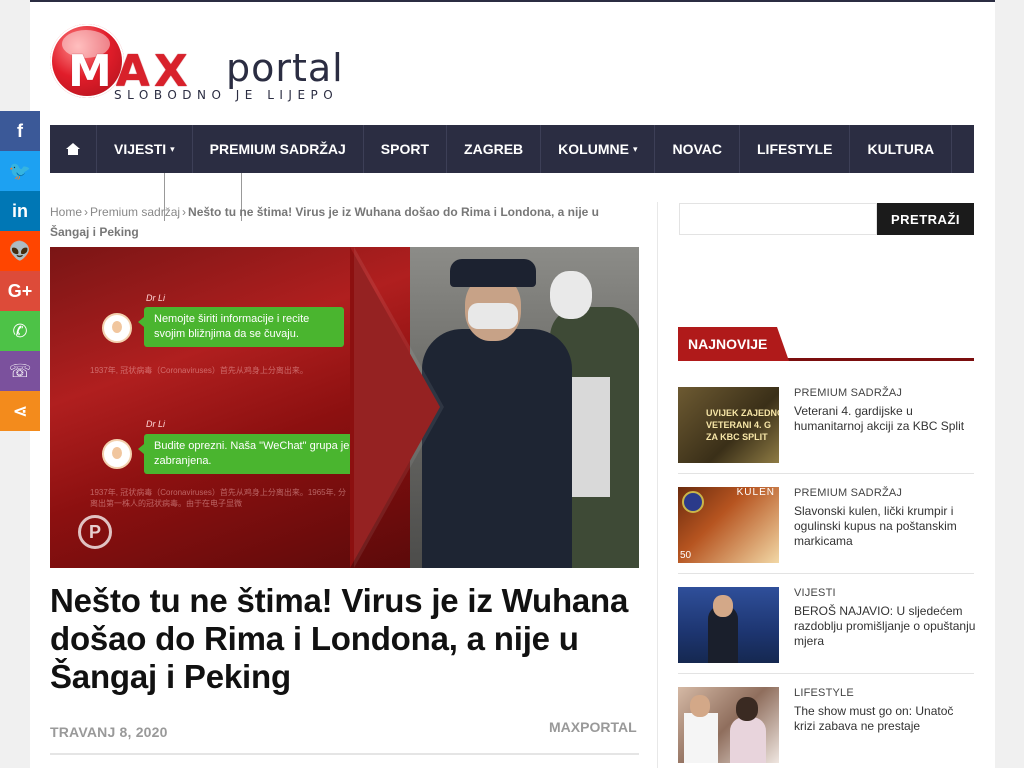 Image resolution: width=1024 pixels, height=768 pixels. What do you see at coordinates (226, 95) in the screenshot?
I see `logo-slogan: SLOBODNO JE LIJEPO` at bounding box center [226, 95].